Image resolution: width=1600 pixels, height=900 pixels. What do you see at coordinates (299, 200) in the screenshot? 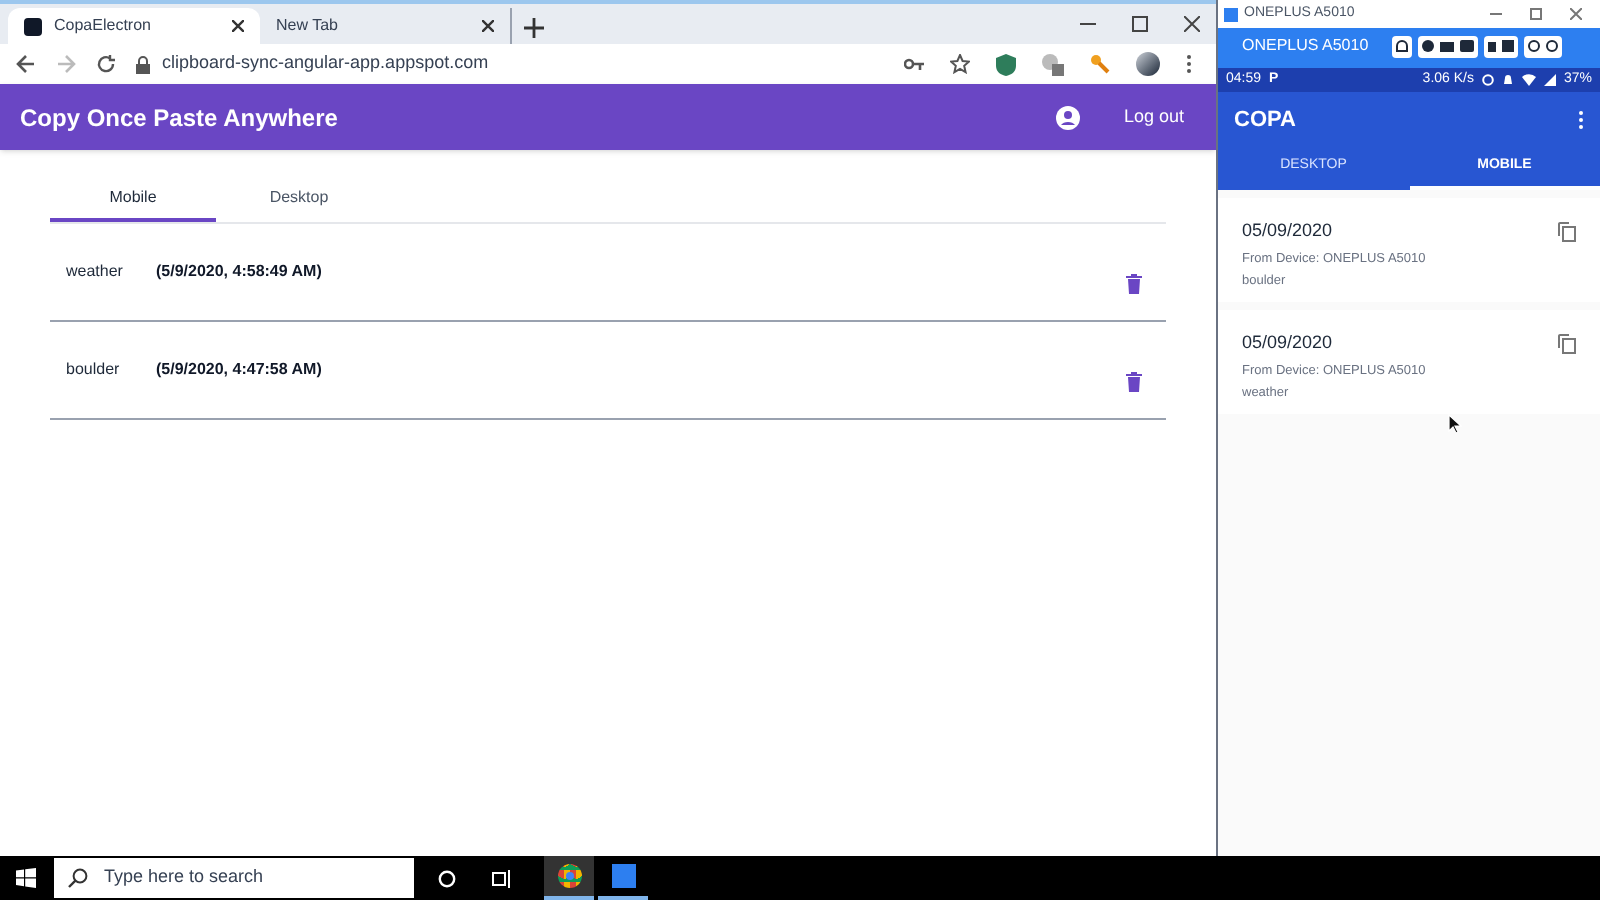
I see `view-tab: Desktop` at bounding box center [299, 200].